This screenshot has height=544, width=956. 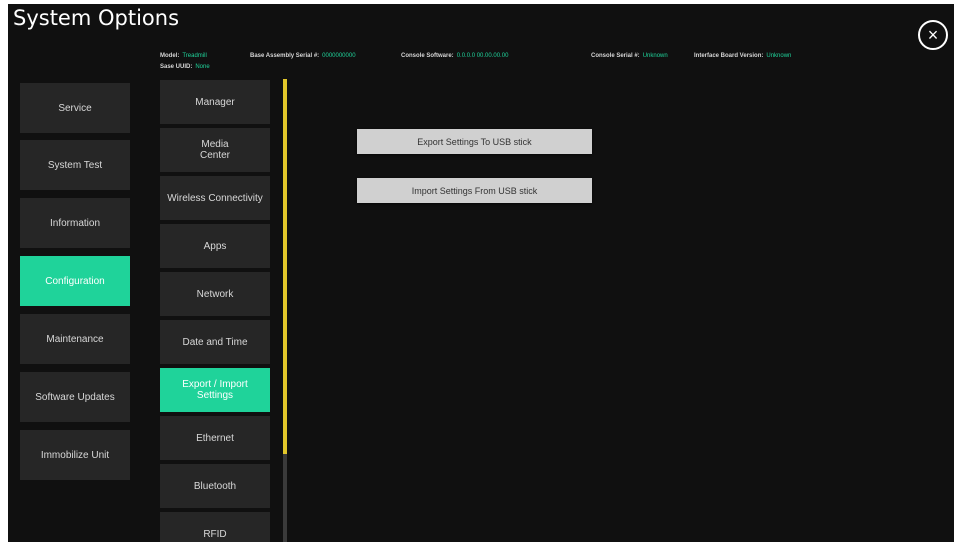 What do you see at coordinates (215, 198) in the screenshot?
I see `subitem-wireless-connectivity: Wireless Connectivity` at bounding box center [215, 198].